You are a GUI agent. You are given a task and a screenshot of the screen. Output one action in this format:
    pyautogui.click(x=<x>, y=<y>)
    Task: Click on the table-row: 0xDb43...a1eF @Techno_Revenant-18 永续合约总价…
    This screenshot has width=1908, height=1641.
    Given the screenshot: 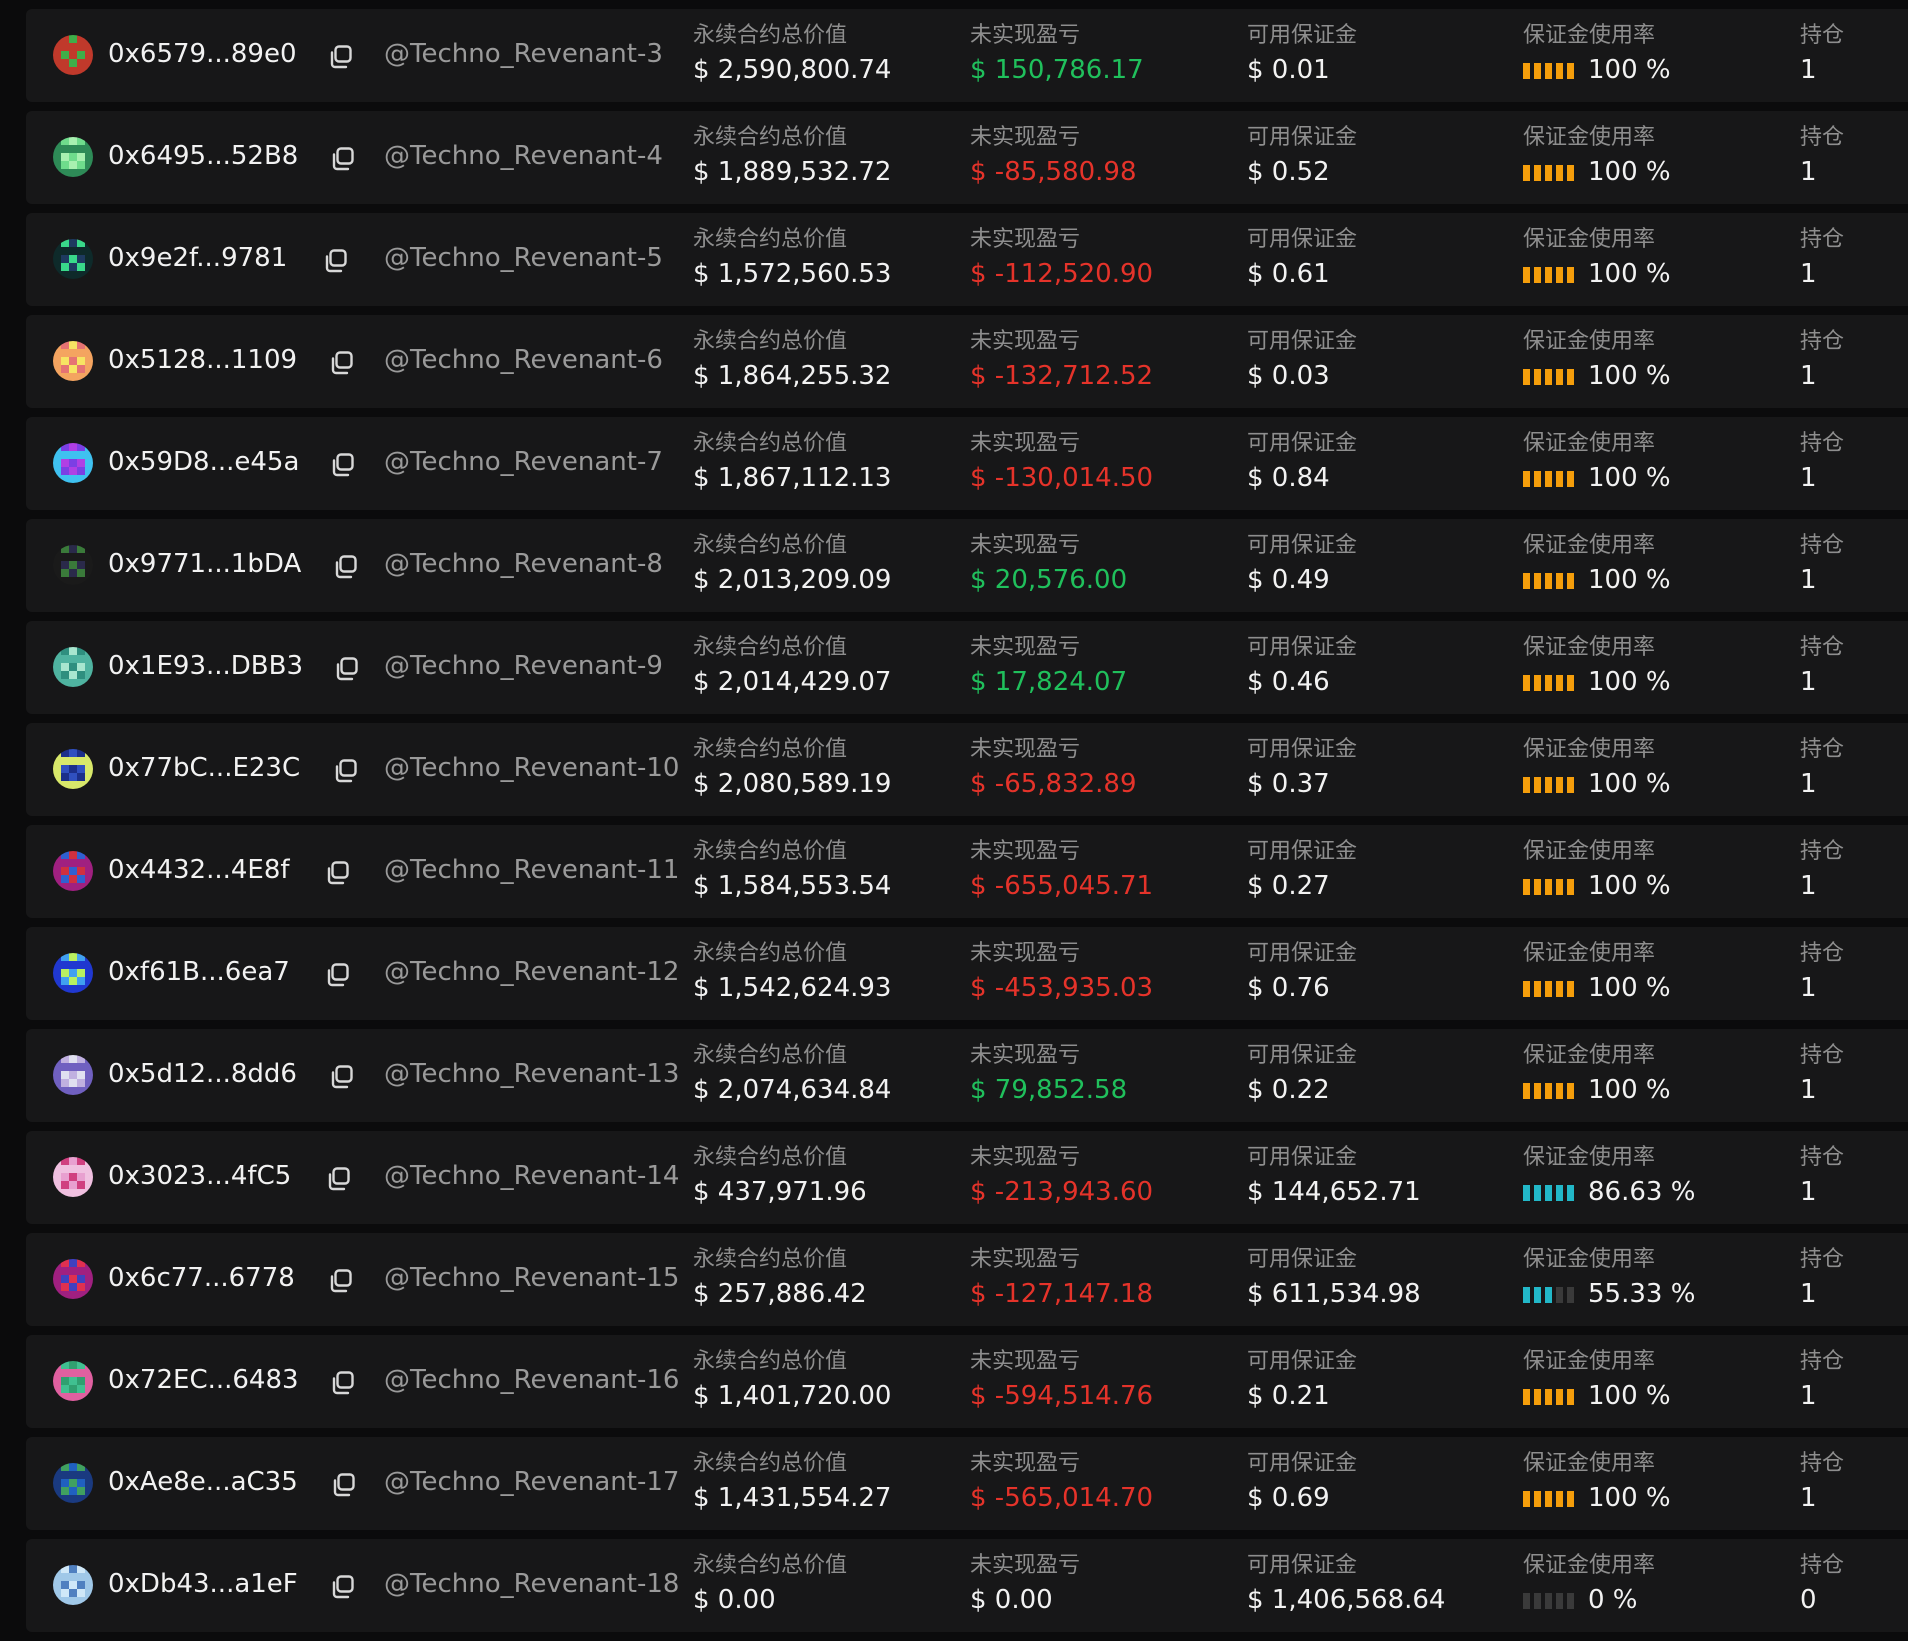 What is the action you would take?
    pyautogui.click(x=967, y=1585)
    